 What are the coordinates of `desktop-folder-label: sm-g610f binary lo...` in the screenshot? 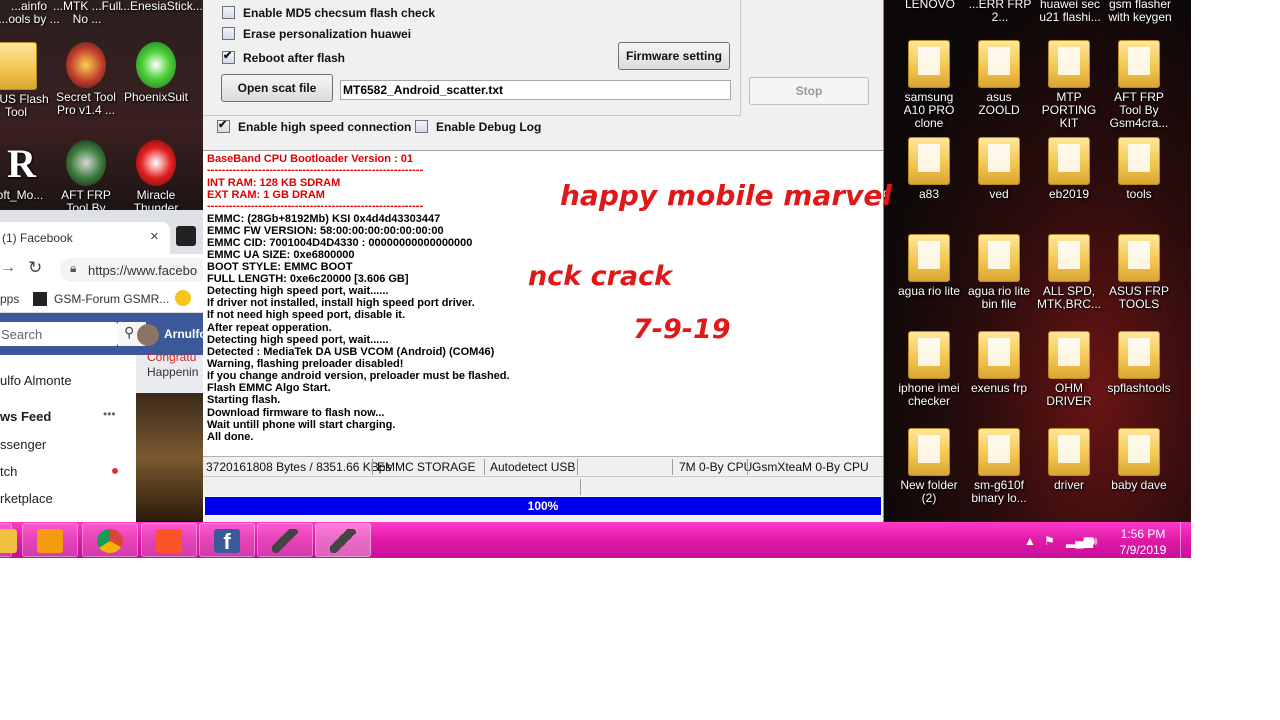 It's located at (999, 491).